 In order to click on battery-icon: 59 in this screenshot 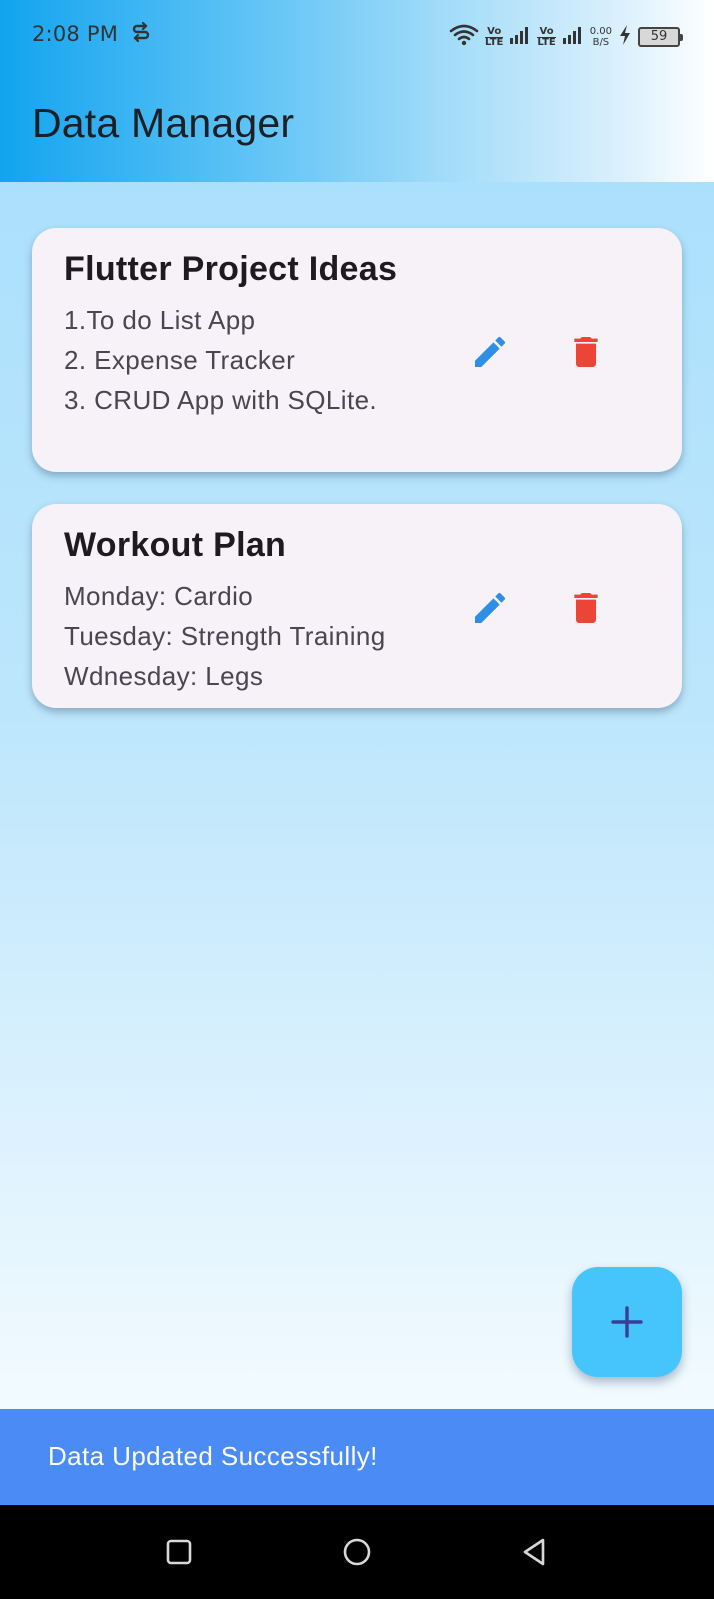, I will do `click(660, 37)`.